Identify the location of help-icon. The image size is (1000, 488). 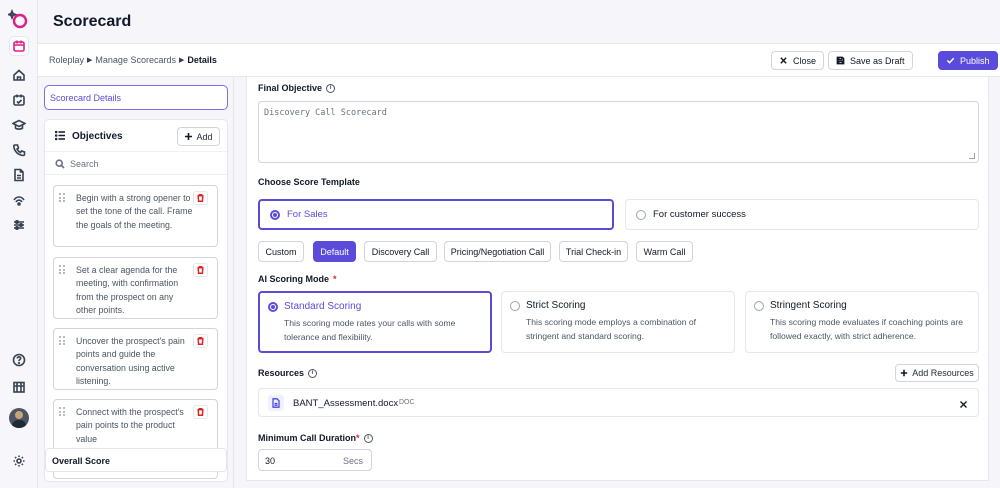
(19, 360).